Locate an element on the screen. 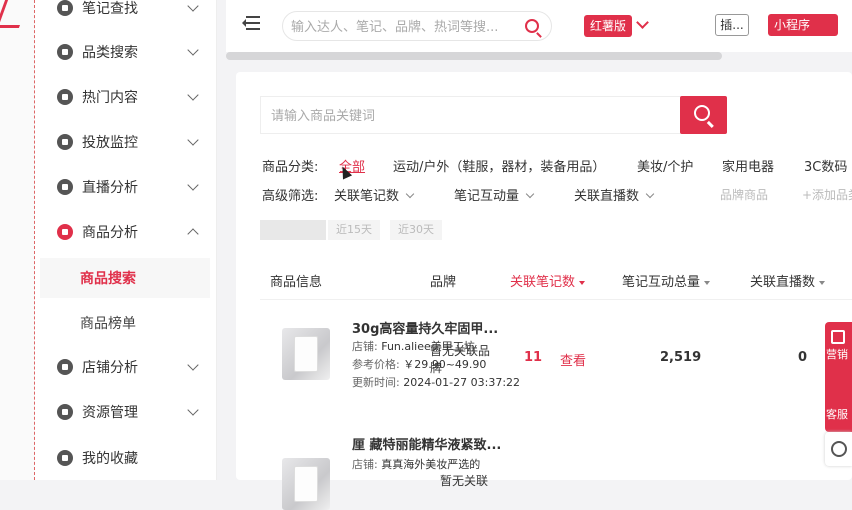 The image size is (852, 510). column-linked-lives: 关联直播数 is located at coordinates (788, 280).